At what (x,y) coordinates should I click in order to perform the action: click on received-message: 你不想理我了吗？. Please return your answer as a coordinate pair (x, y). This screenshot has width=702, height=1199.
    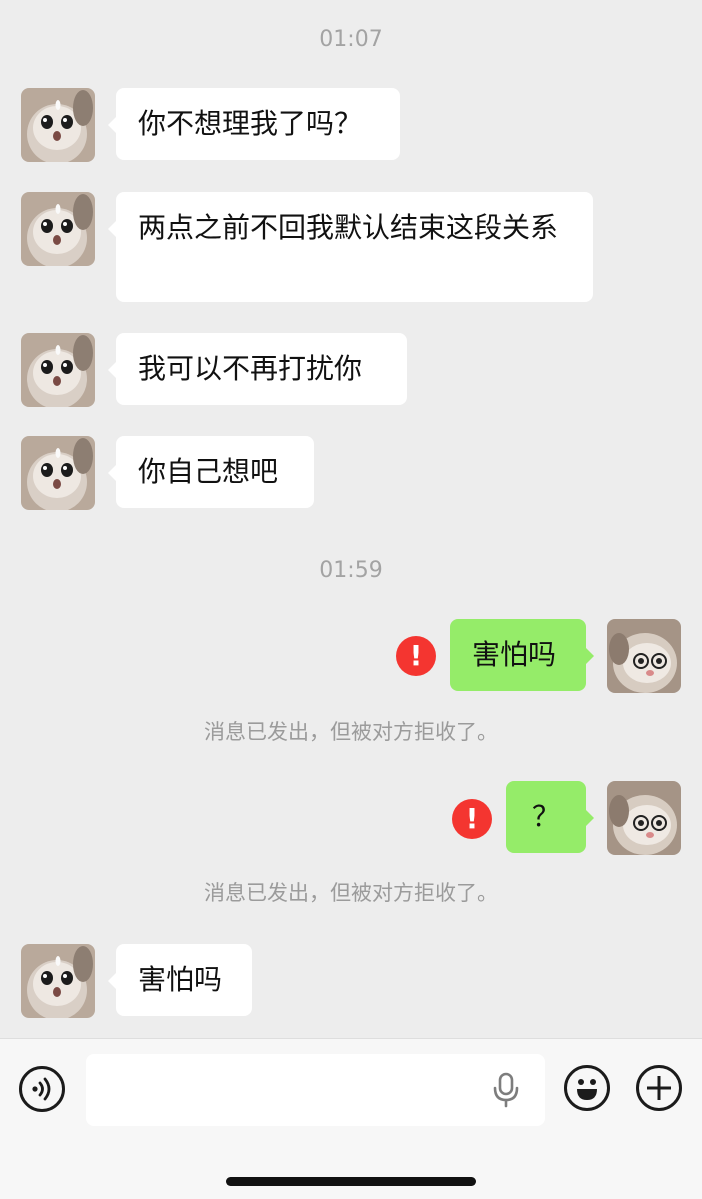
    Looking at the image, I should click on (254, 124).